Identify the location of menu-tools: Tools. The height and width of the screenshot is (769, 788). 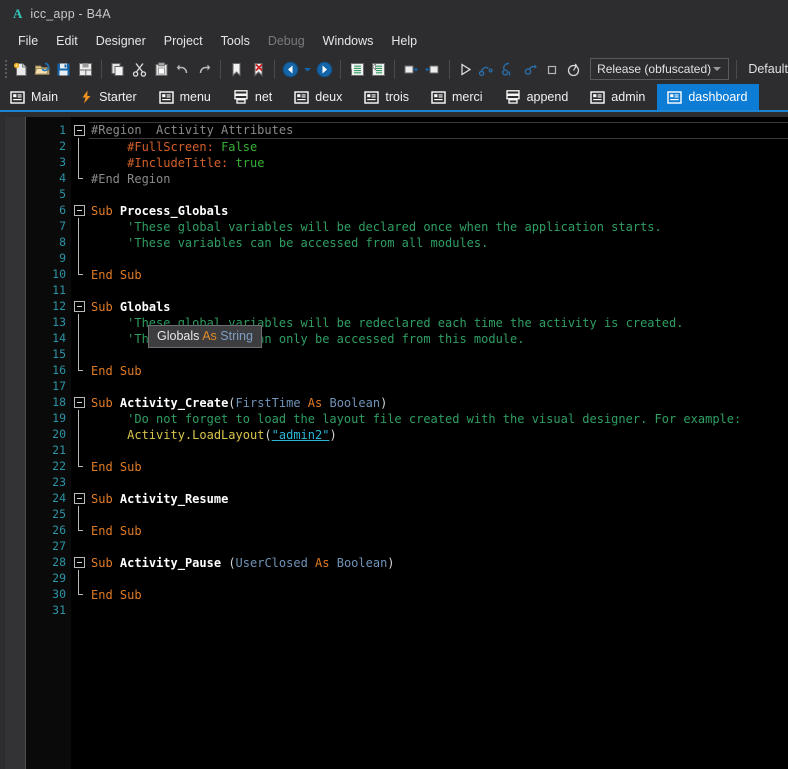
(235, 41).